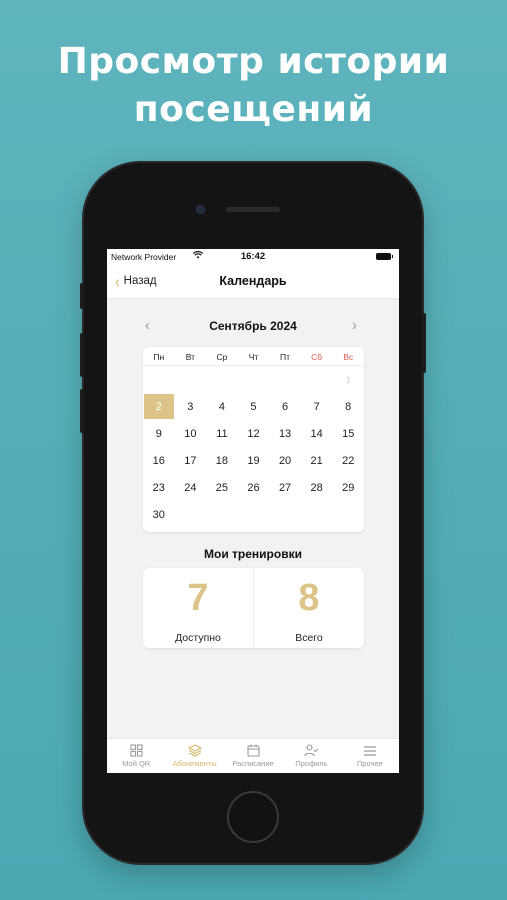 This screenshot has height=900, width=507. Describe the element at coordinates (136, 750) in the screenshot. I see `qr-grid-icon` at that location.